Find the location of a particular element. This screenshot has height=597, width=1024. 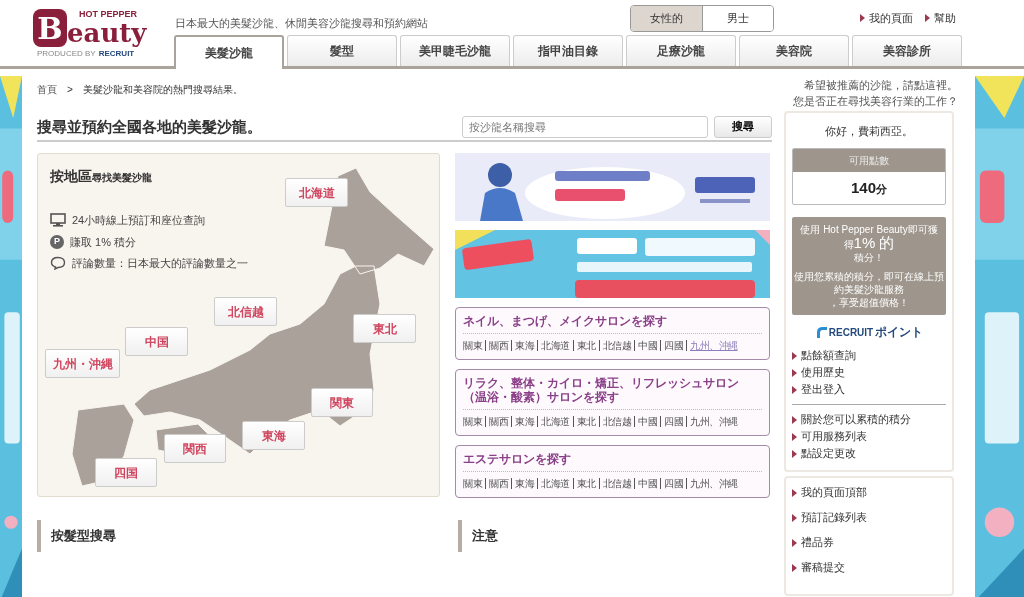

header-link: 我的頁面 is located at coordinates (886, 18).